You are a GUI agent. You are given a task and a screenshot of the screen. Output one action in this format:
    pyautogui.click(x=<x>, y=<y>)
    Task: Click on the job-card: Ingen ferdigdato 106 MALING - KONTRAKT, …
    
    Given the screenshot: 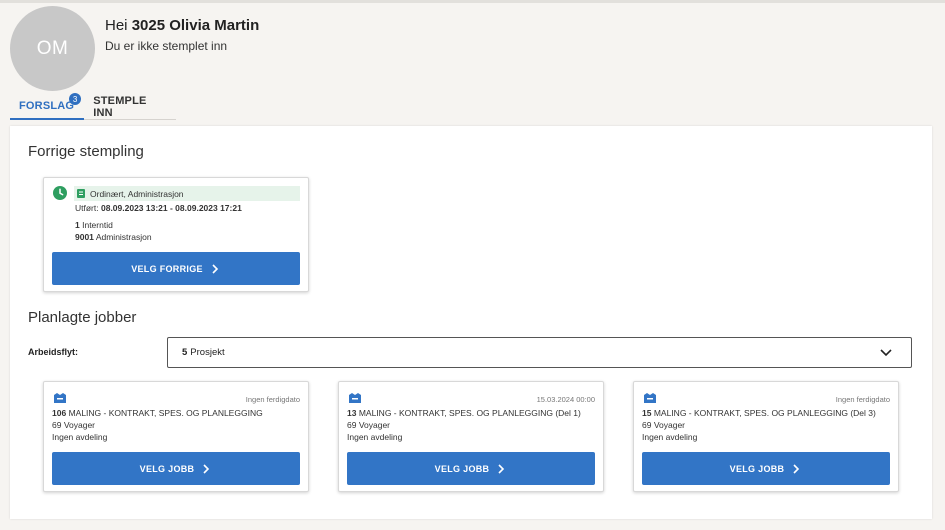 What is the action you would take?
    pyautogui.click(x=176, y=436)
    